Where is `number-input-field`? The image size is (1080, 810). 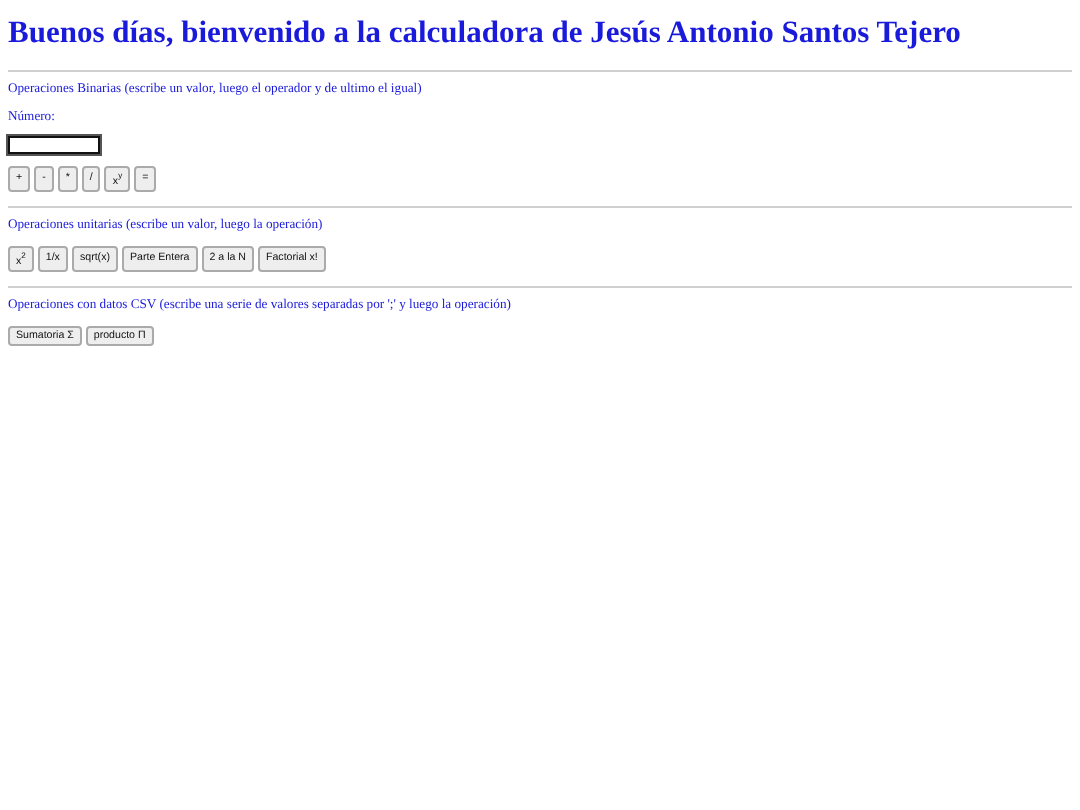 number-input-field is located at coordinates (54, 145).